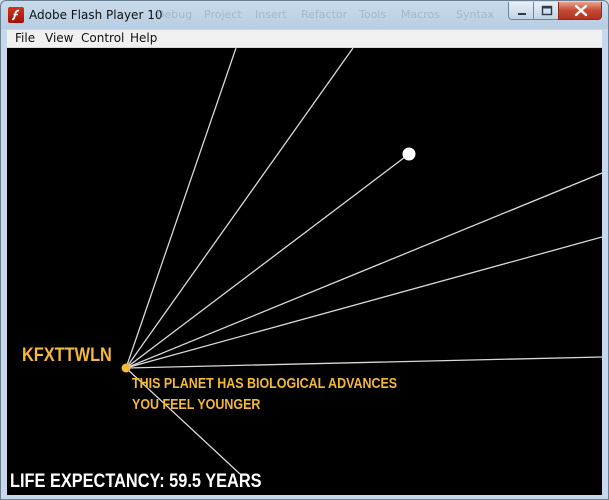  I want to click on menu-help: Help, so click(143, 38).